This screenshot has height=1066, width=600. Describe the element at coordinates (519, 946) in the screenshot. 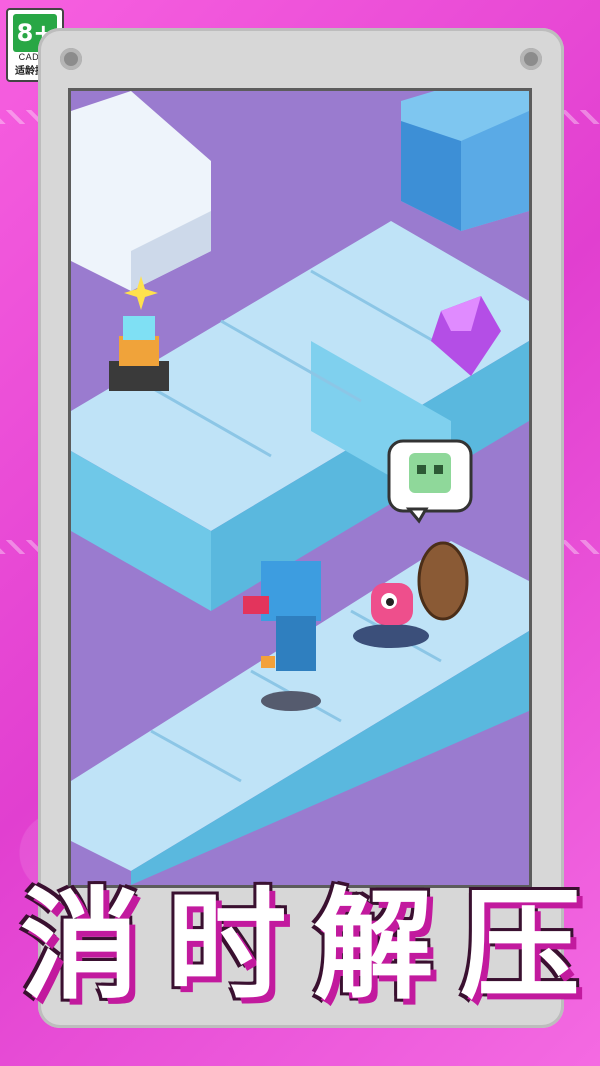

I see `title-char: 压` at that location.